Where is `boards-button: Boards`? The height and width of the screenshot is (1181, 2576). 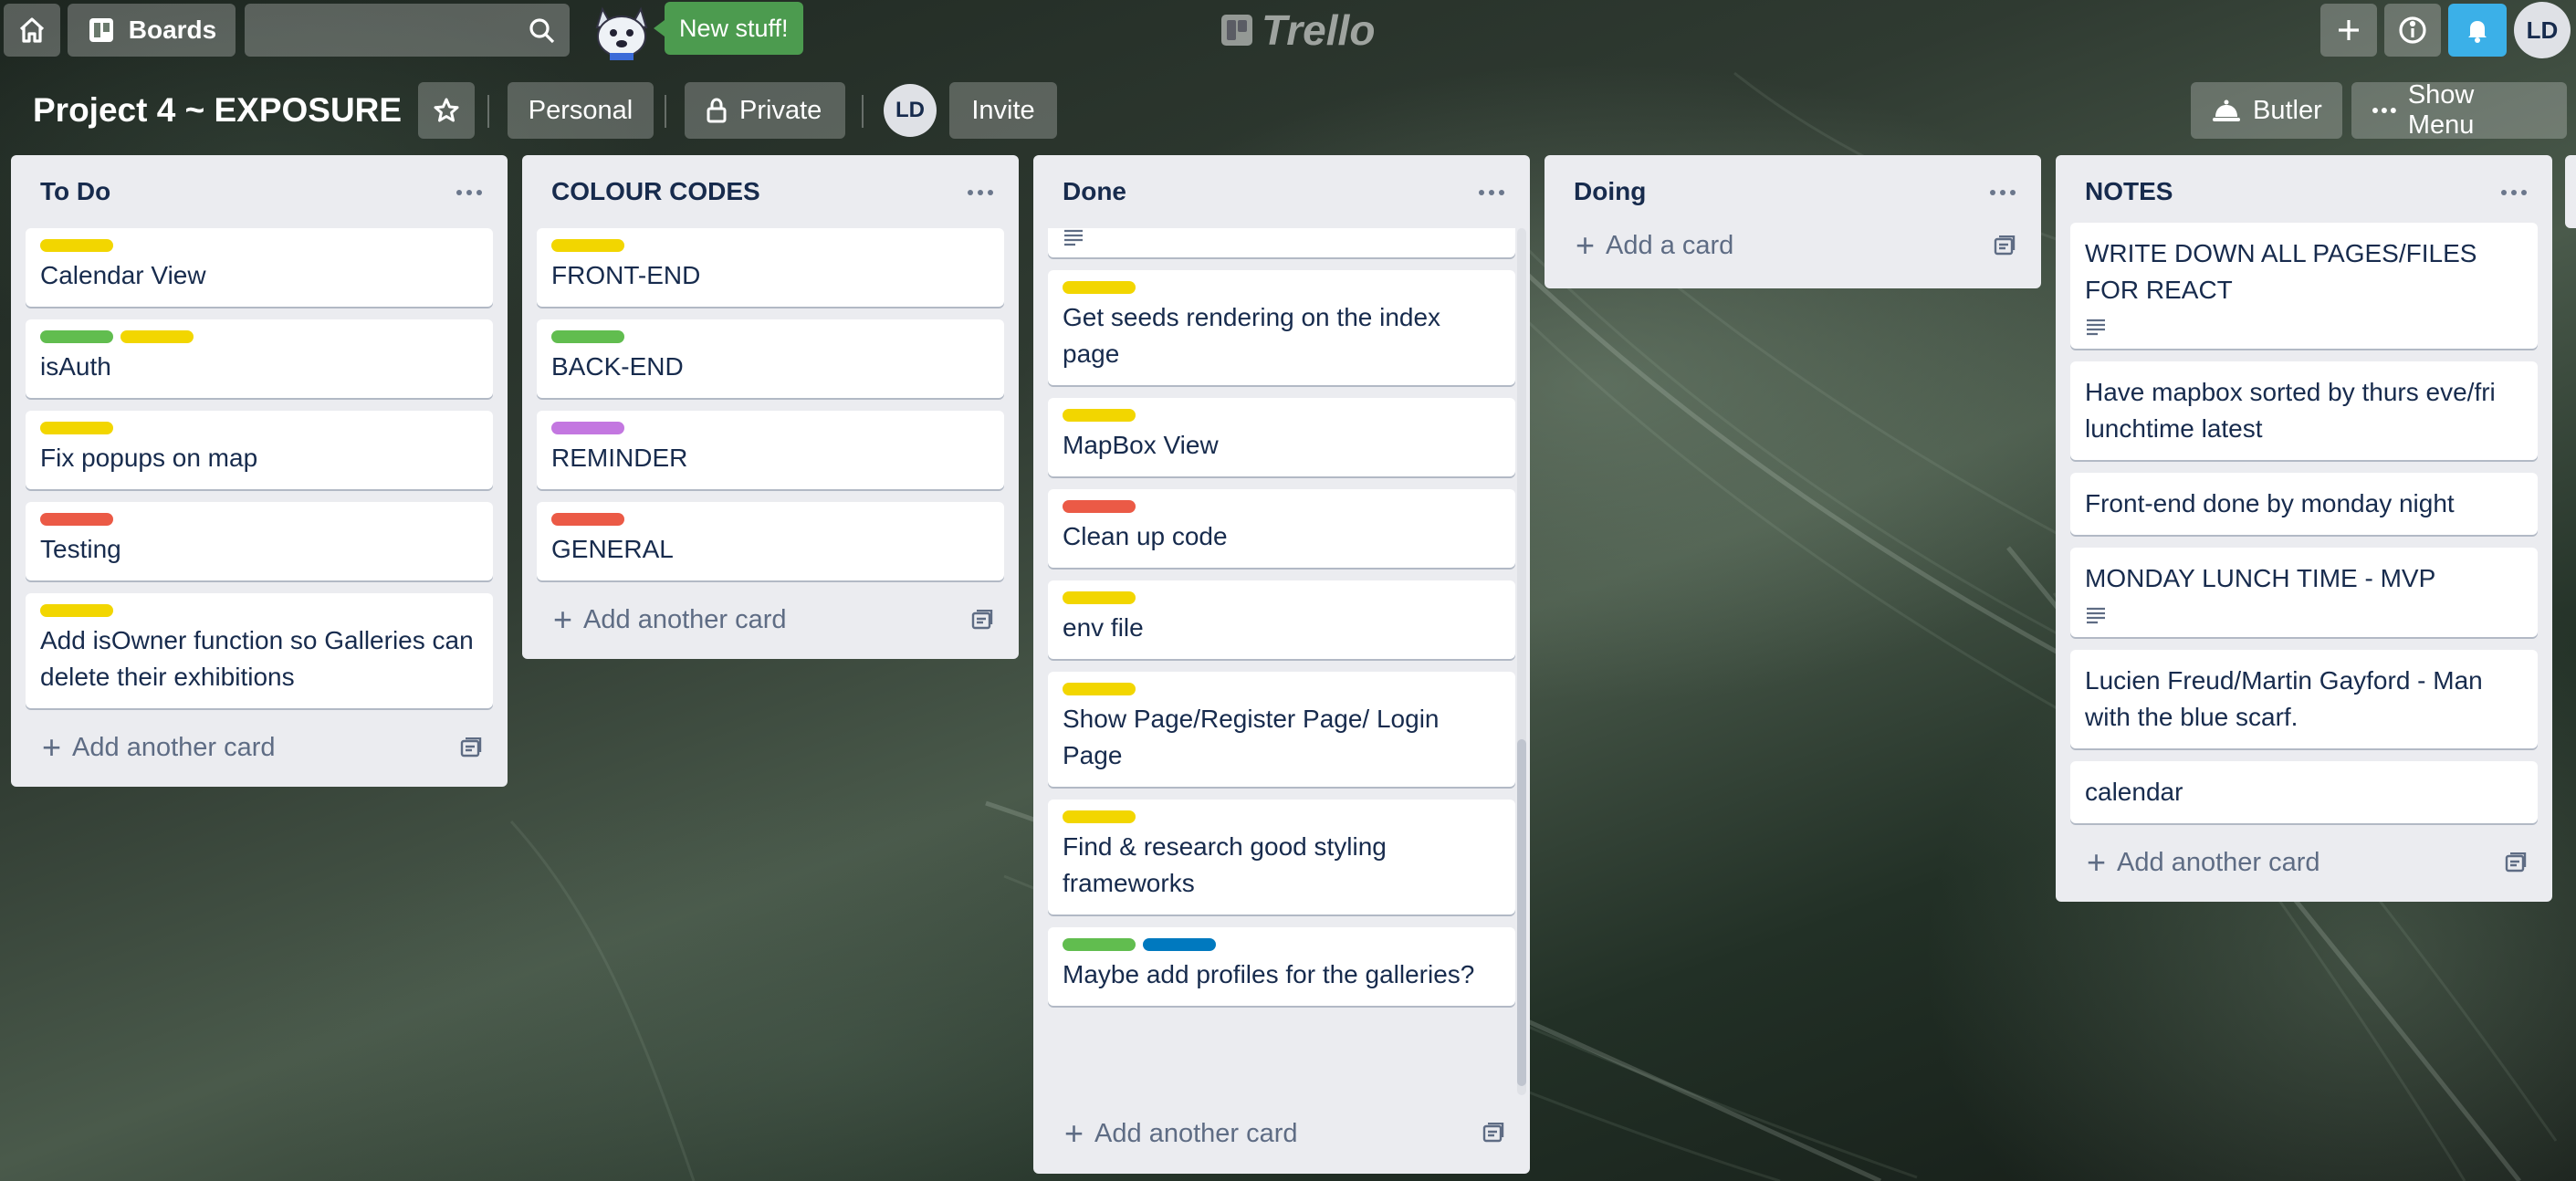 boards-button: Boards is located at coordinates (152, 30).